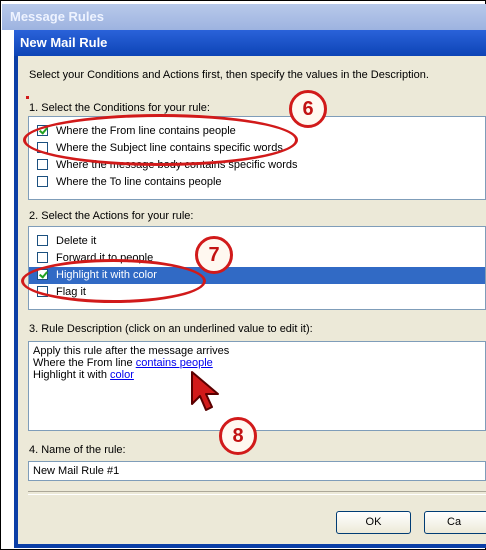 The height and width of the screenshot is (550, 486). Describe the element at coordinates (42, 181) in the screenshot. I see `condition-to-line-checkbox` at that location.